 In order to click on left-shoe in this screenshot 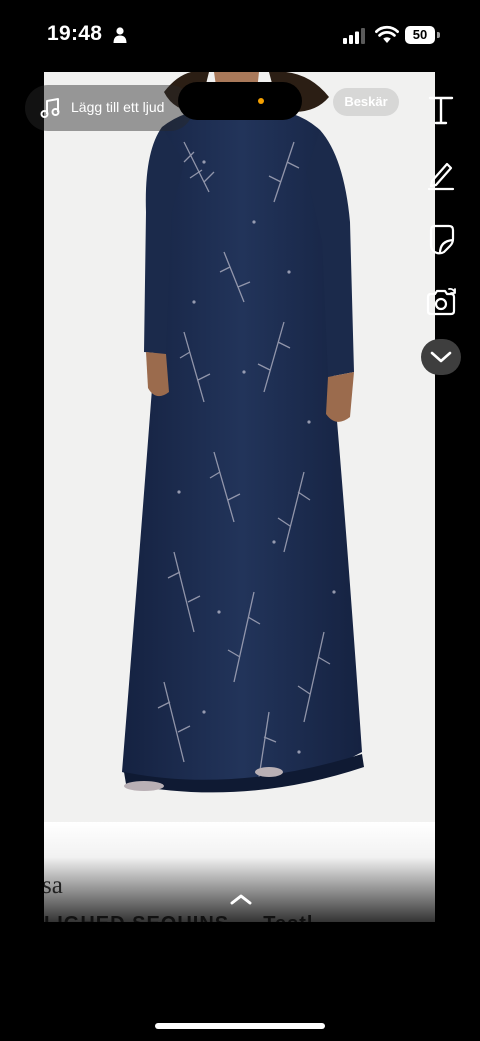, I will do `click(144, 786)`.